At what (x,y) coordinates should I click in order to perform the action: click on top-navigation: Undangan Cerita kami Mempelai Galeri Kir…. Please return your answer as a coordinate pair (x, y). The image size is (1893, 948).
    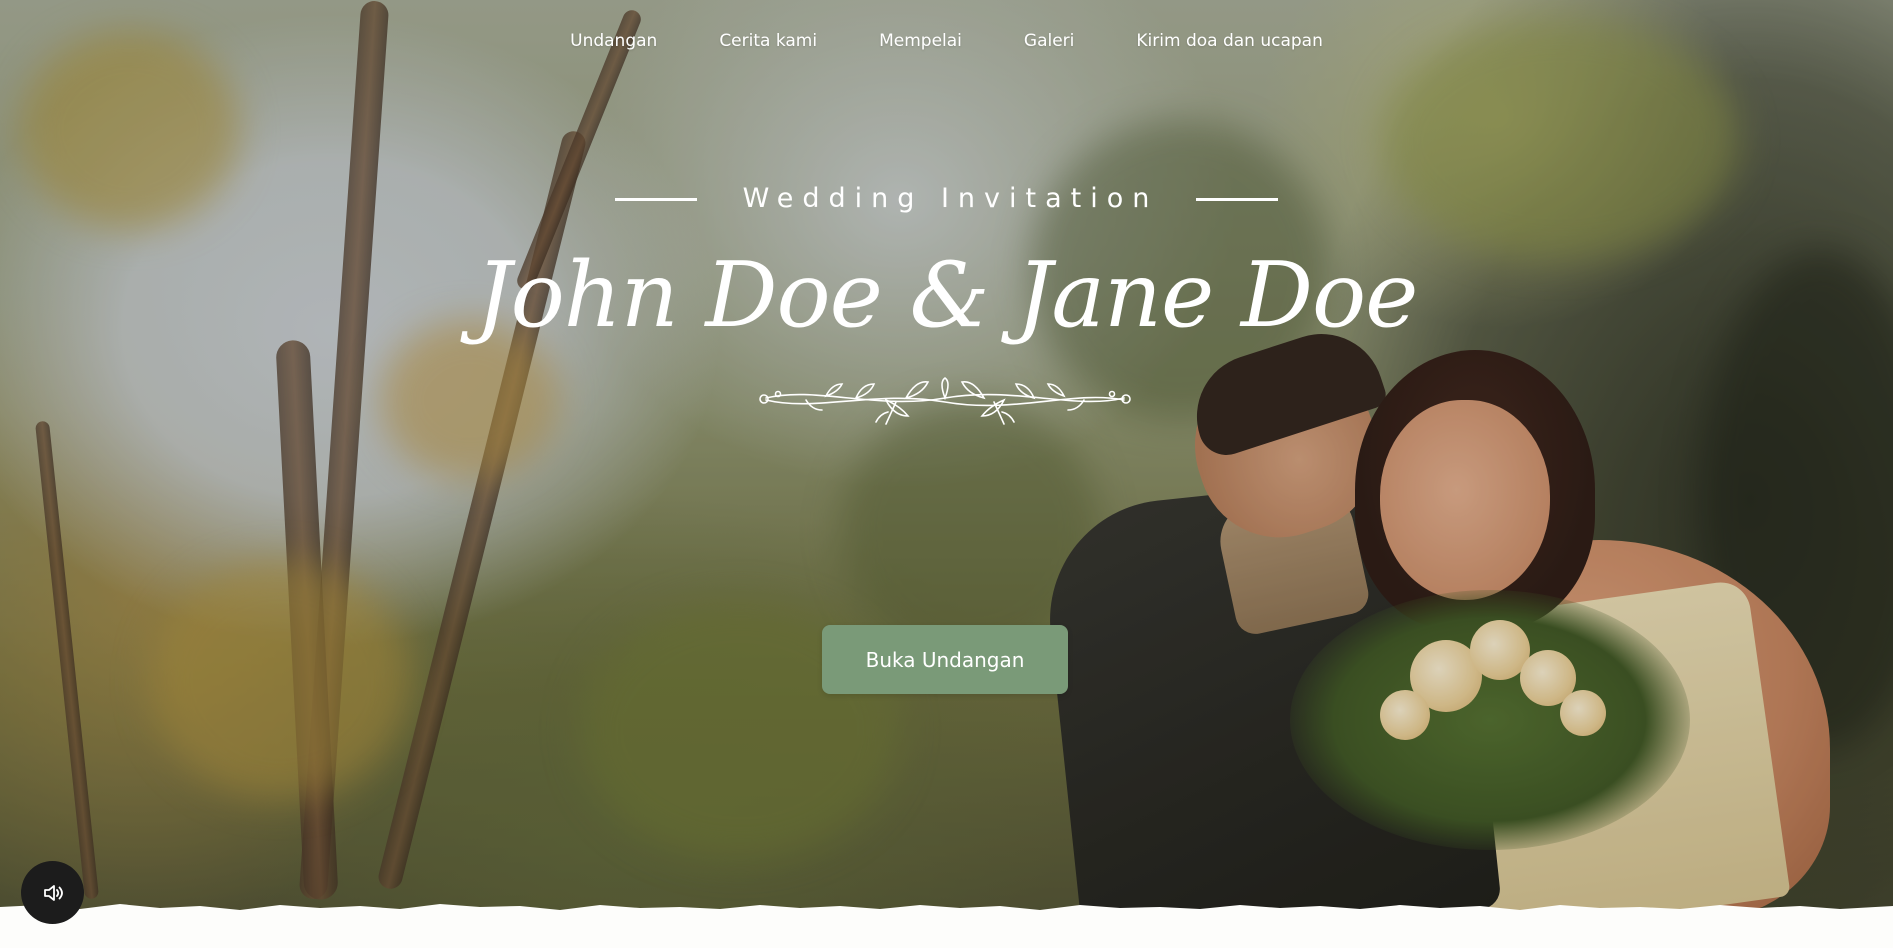
    Looking at the image, I should click on (946, 41).